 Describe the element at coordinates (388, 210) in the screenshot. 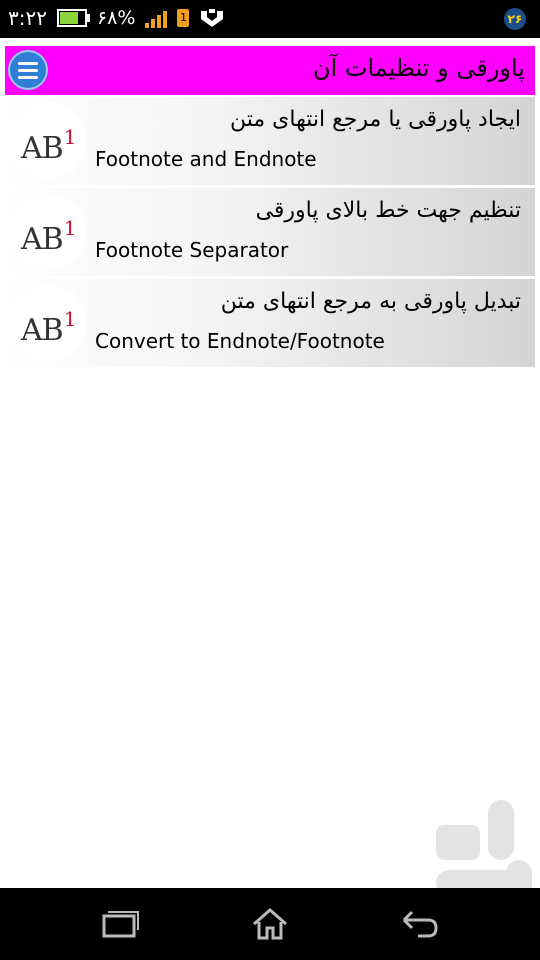

I see `list-item-title-fa: تنظیم جهت خط بالای پاورقی` at that location.